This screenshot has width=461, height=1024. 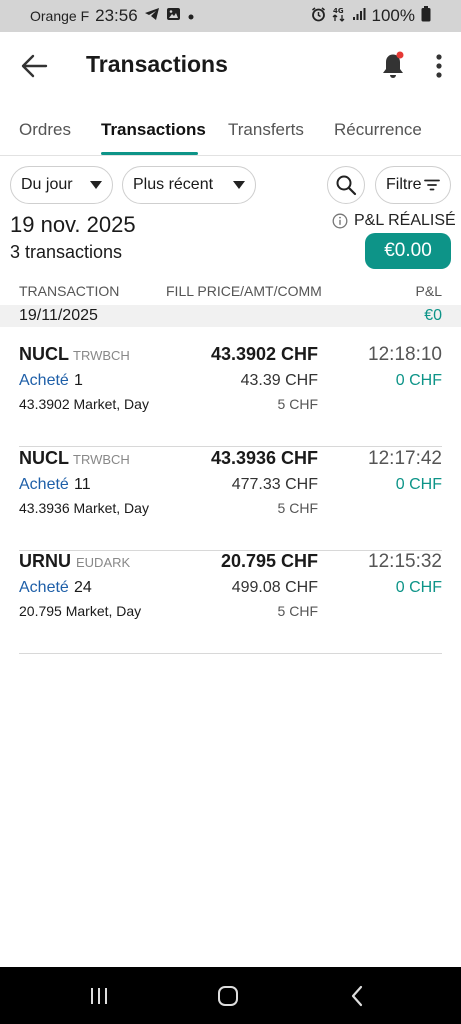 I want to click on search-icon, so click(x=346, y=185).